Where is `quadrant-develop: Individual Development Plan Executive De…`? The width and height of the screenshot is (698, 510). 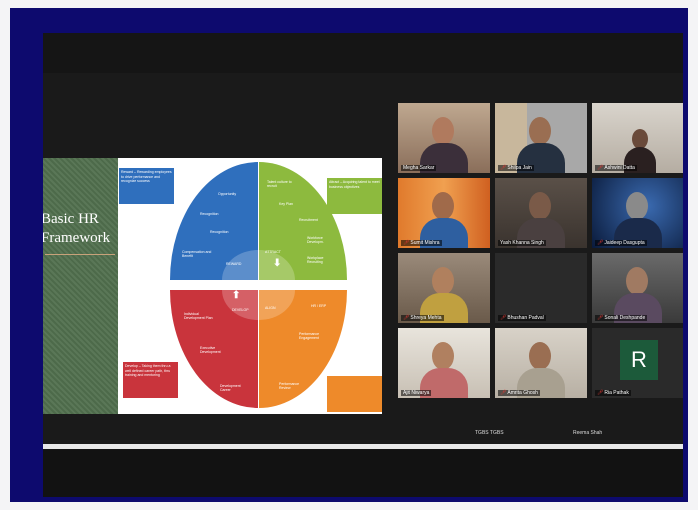
quadrant-develop: Individual Development Plan Executive De… is located at coordinates (214, 349).